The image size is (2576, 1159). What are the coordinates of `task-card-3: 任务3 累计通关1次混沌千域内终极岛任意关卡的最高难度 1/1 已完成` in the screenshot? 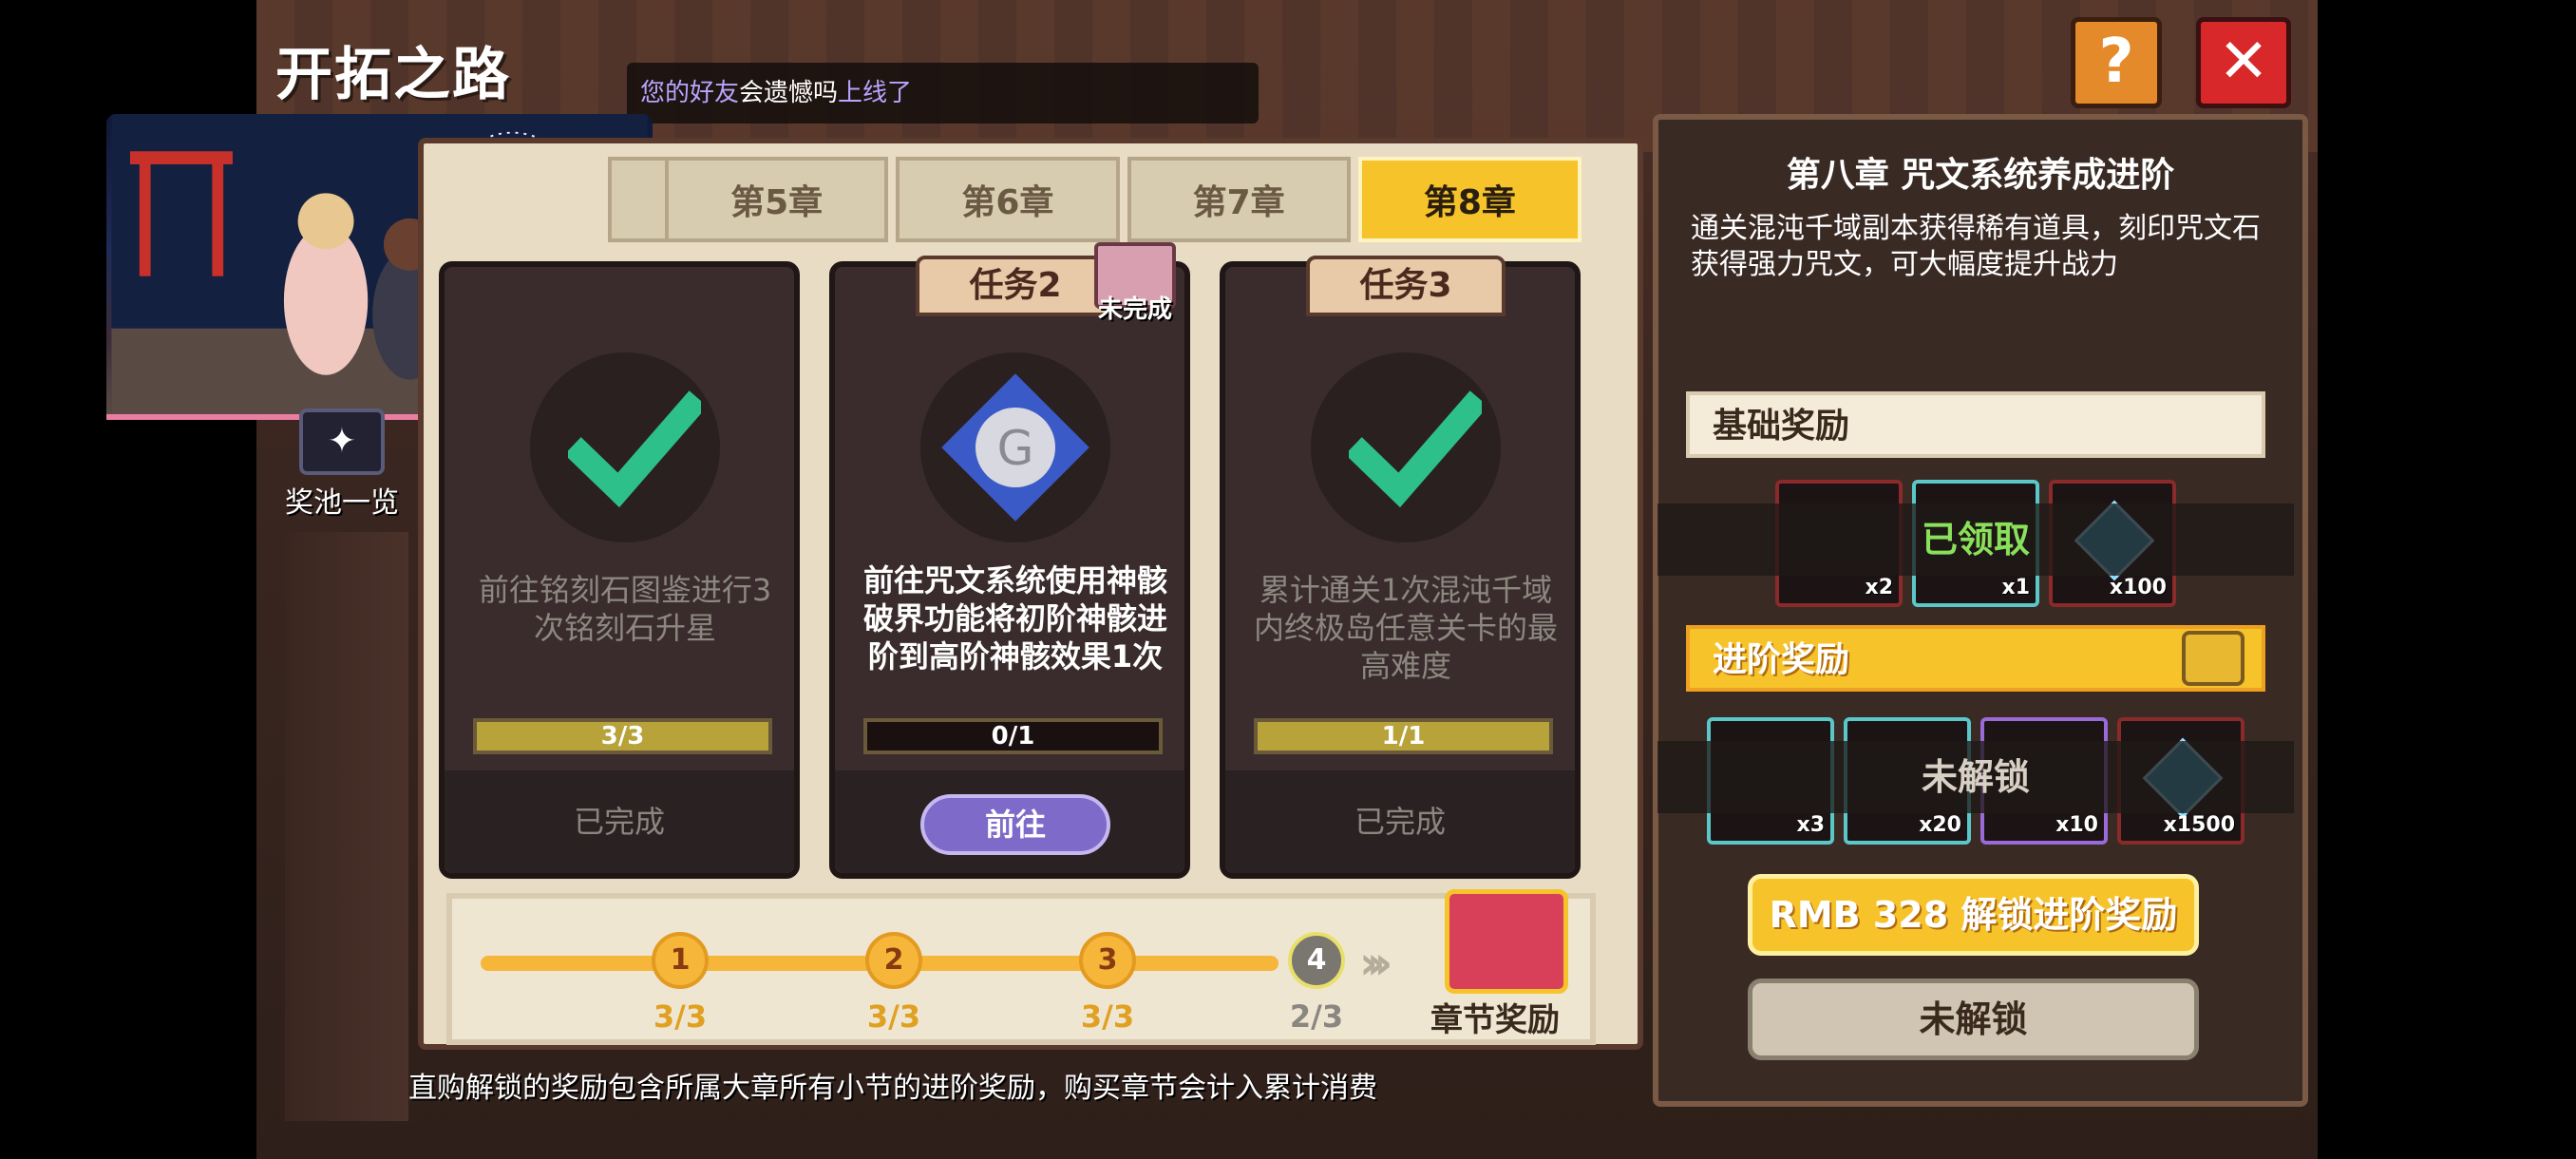 It's located at (1400, 567).